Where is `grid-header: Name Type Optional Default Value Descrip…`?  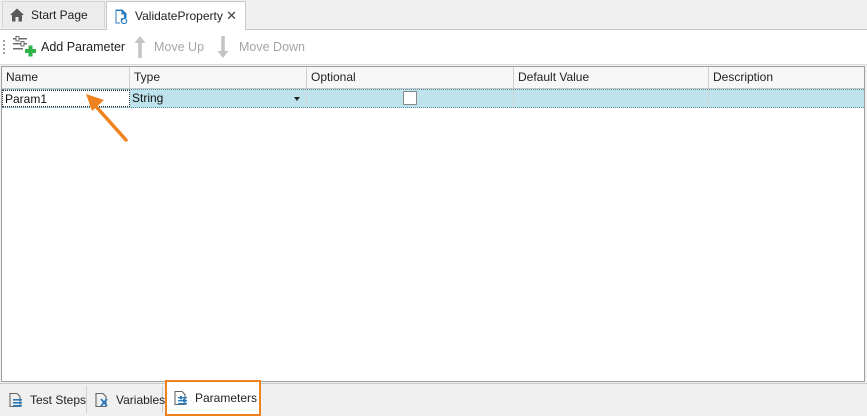
grid-header: Name Type Optional Default Value Descrip… is located at coordinates (433, 78).